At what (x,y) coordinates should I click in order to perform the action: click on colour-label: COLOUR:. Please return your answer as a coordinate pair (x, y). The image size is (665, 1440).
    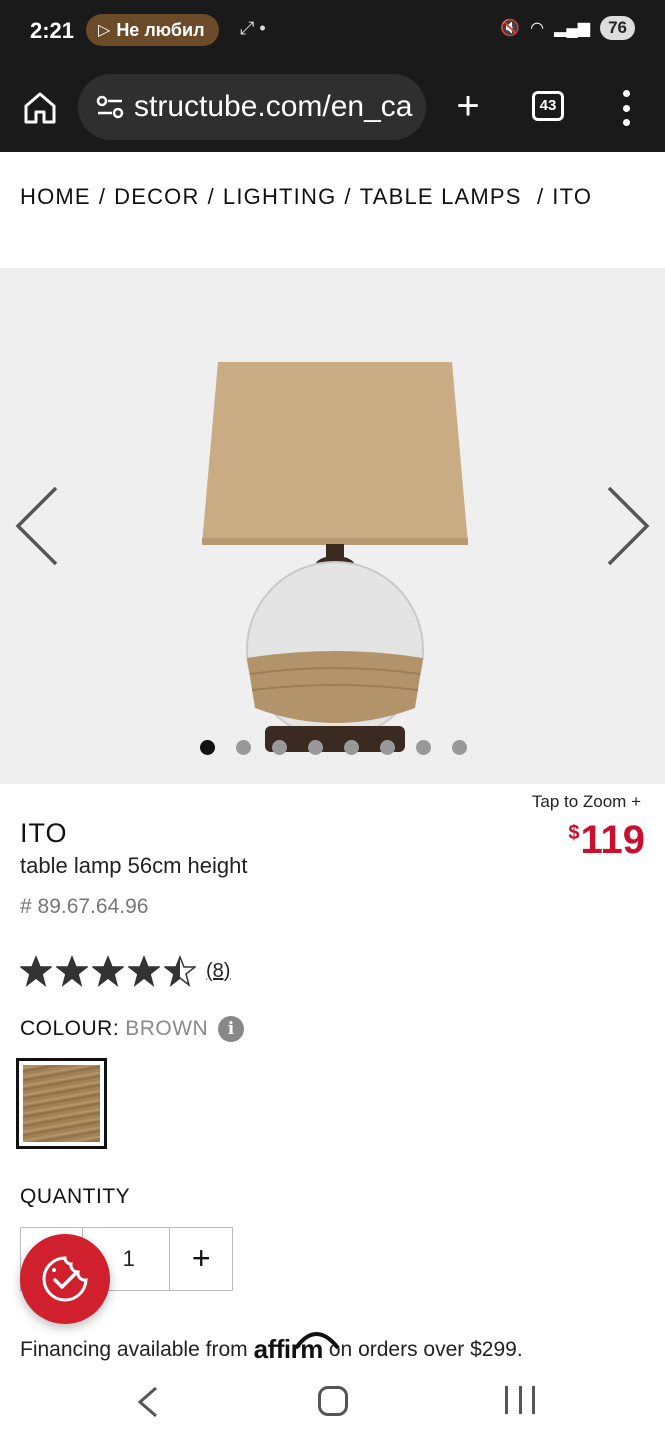
    Looking at the image, I should click on (70, 1028).